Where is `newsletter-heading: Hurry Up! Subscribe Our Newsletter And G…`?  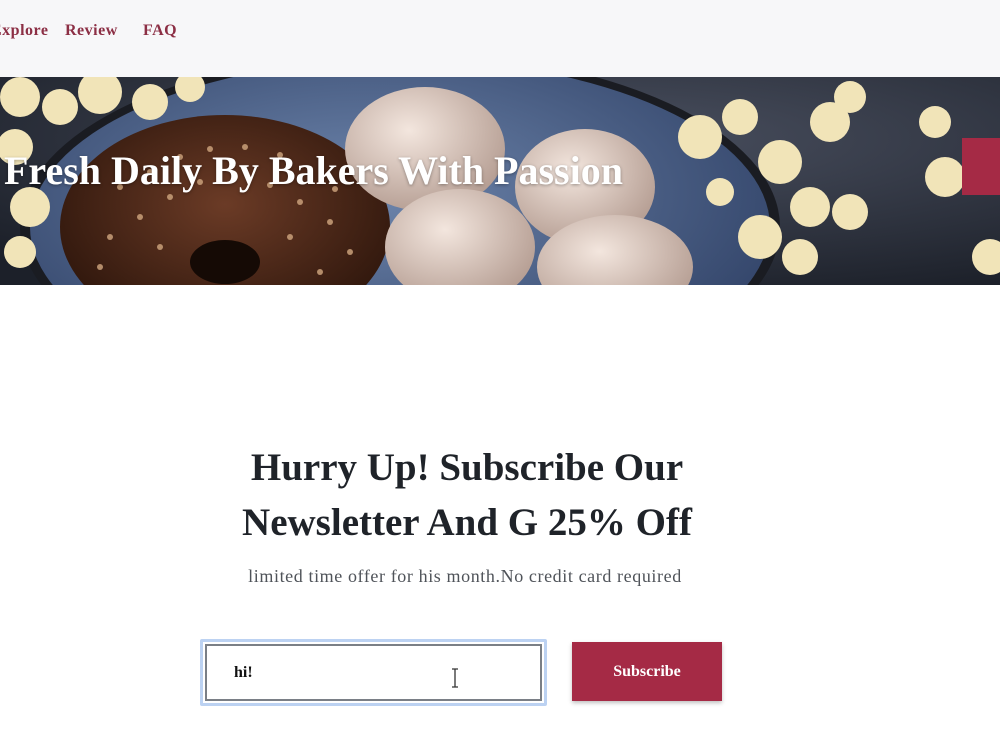
newsletter-heading: Hurry Up! Subscribe Our Newsletter And G… is located at coordinates (467, 495).